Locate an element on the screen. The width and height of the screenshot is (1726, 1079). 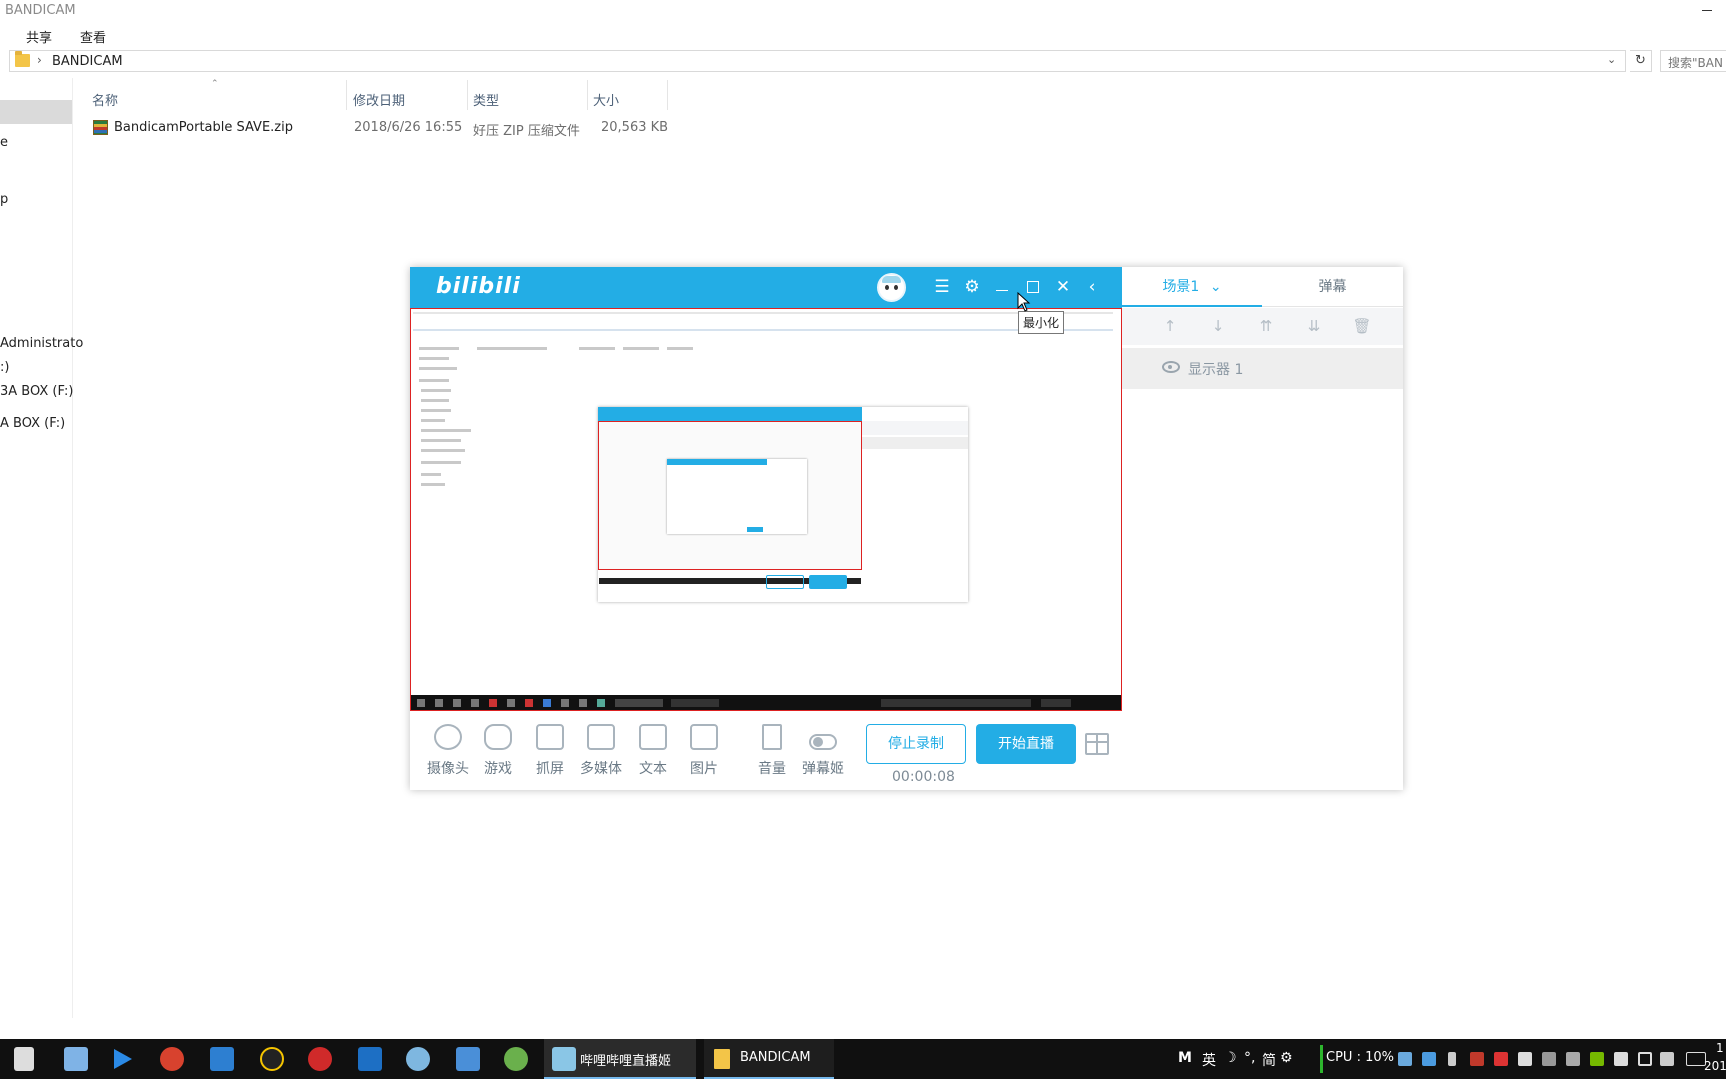
usb-icon is located at coordinates (1452, 1059).